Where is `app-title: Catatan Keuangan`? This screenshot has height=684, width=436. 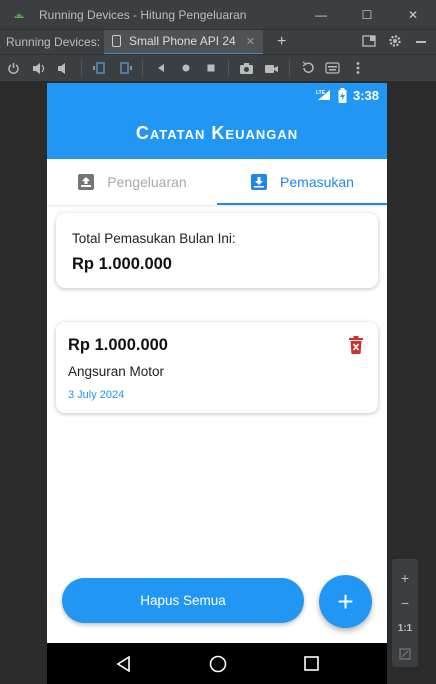
app-title: Catatan Keuangan is located at coordinates (217, 132).